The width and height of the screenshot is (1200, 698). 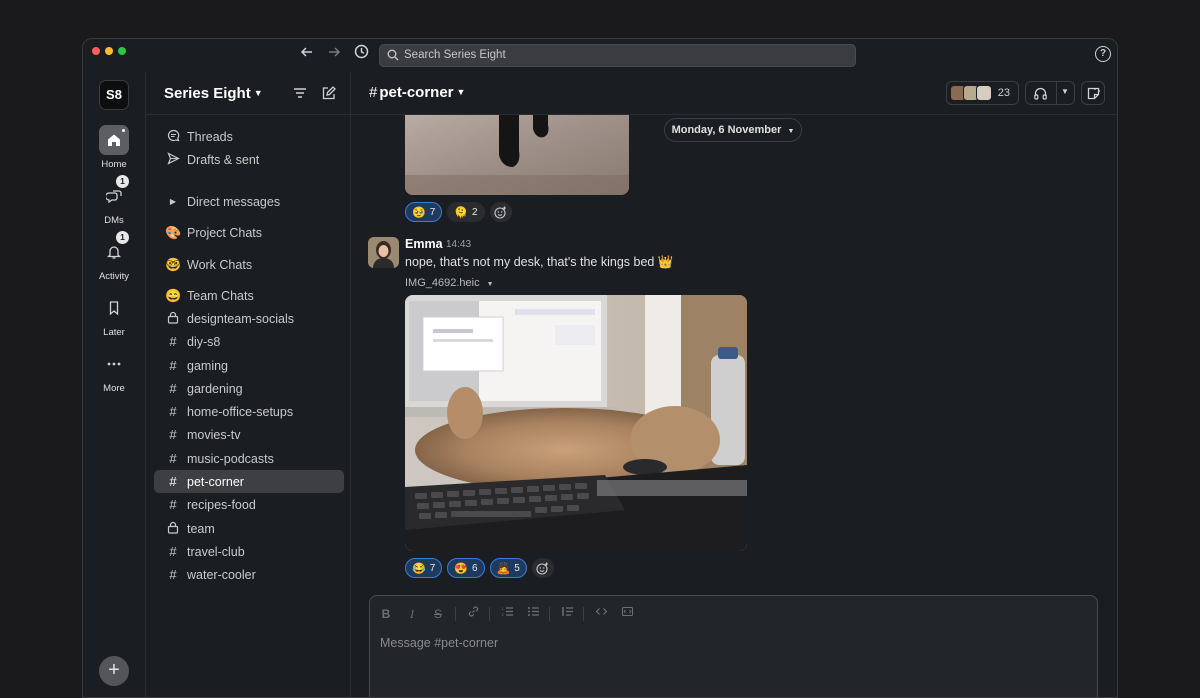 I want to click on rail-activity-label: Activity, so click(x=114, y=276).